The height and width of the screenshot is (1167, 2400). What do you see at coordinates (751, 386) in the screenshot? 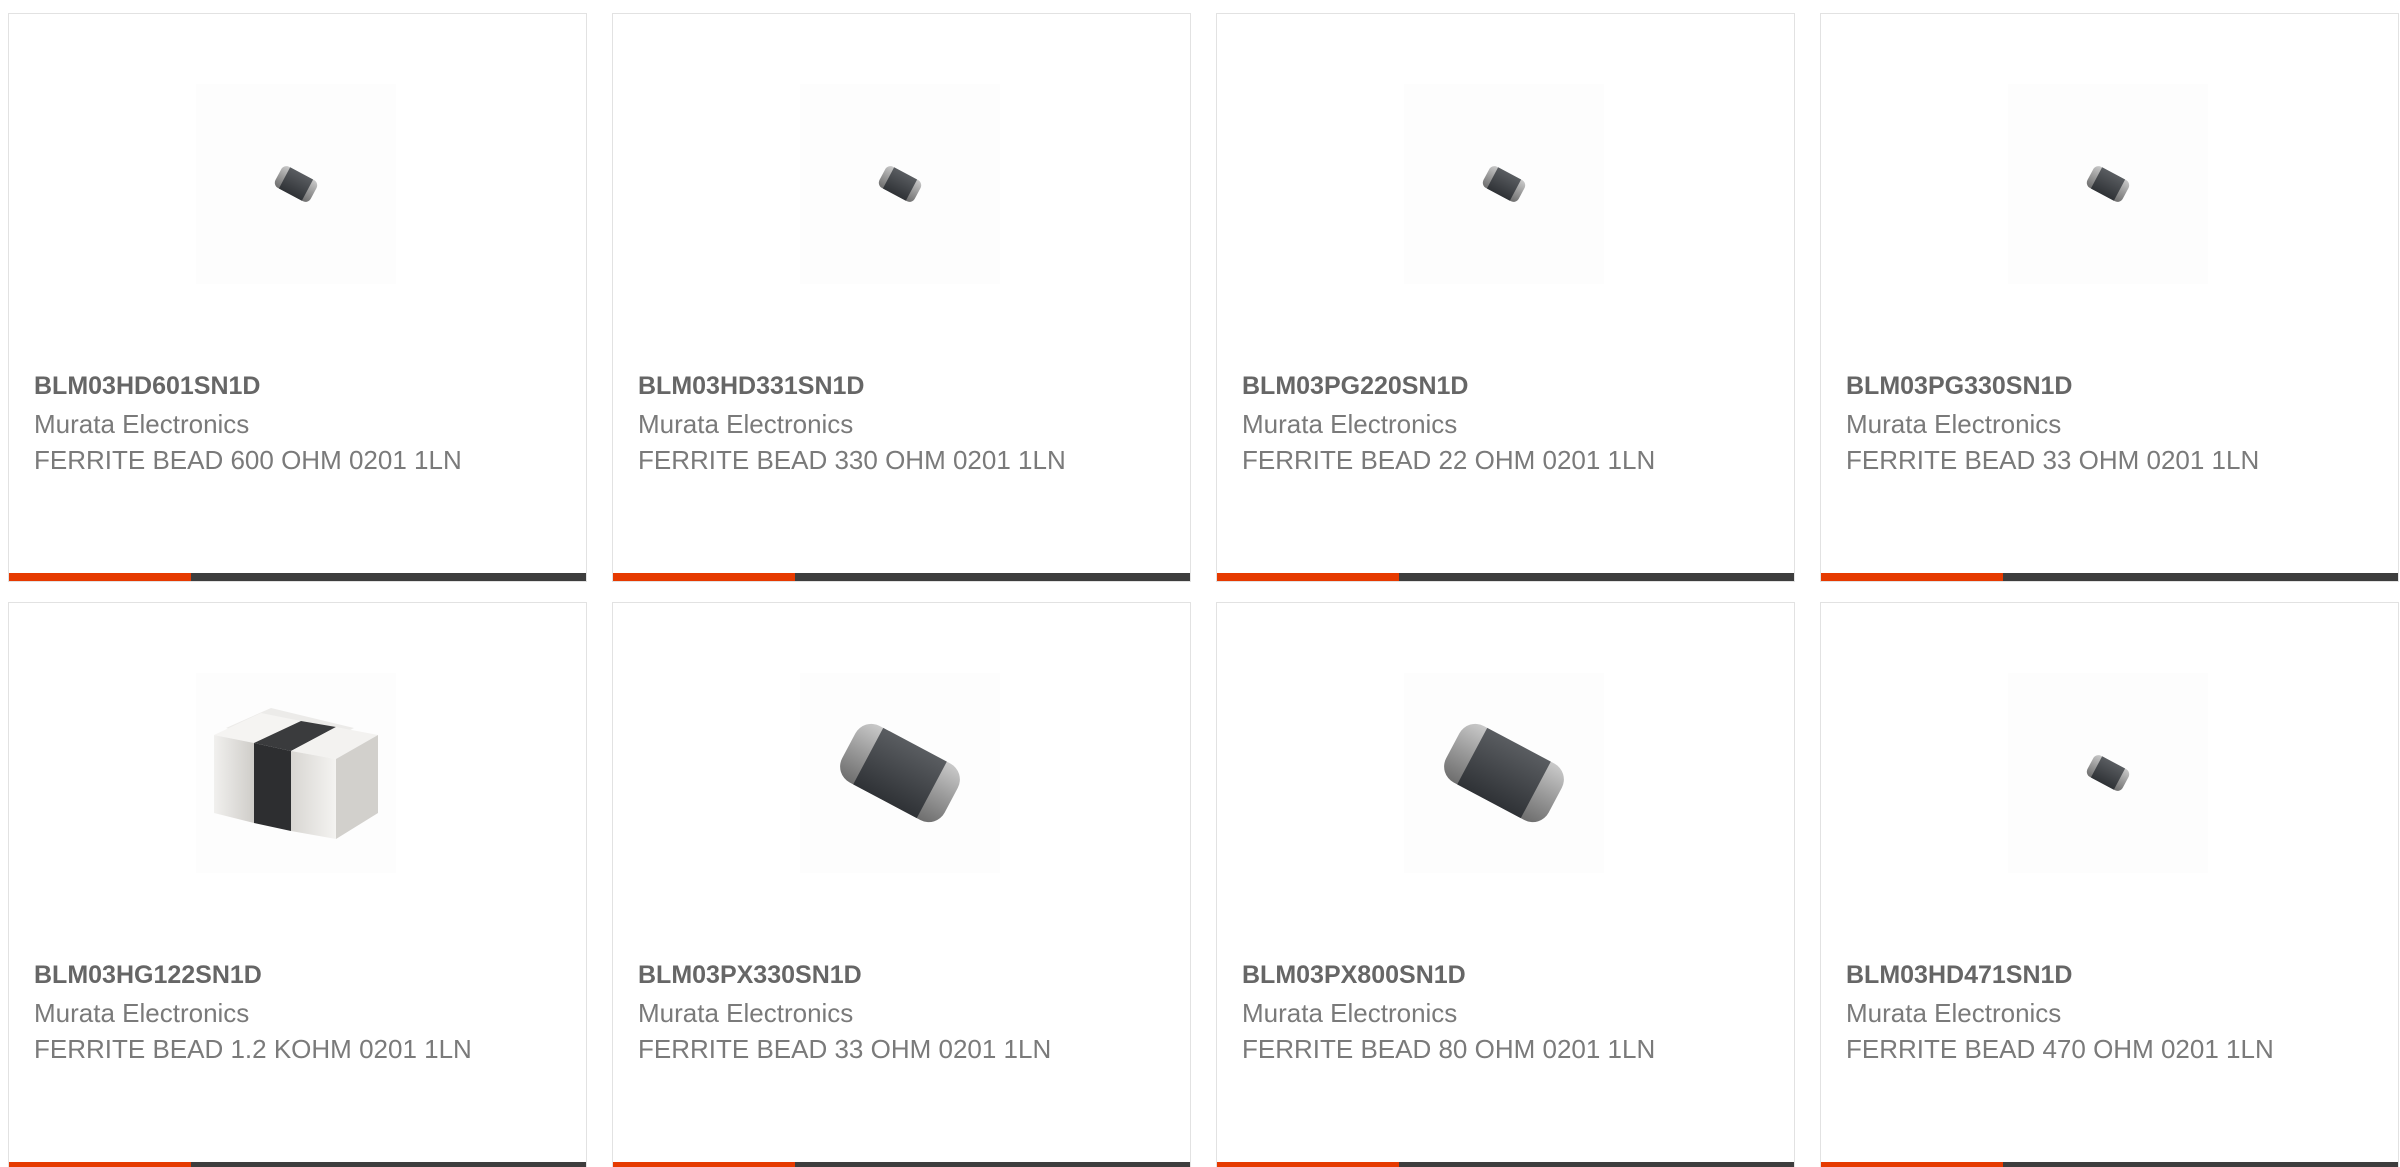
I see `part-number: BLM03HD331SN1D` at bounding box center [751, 386].